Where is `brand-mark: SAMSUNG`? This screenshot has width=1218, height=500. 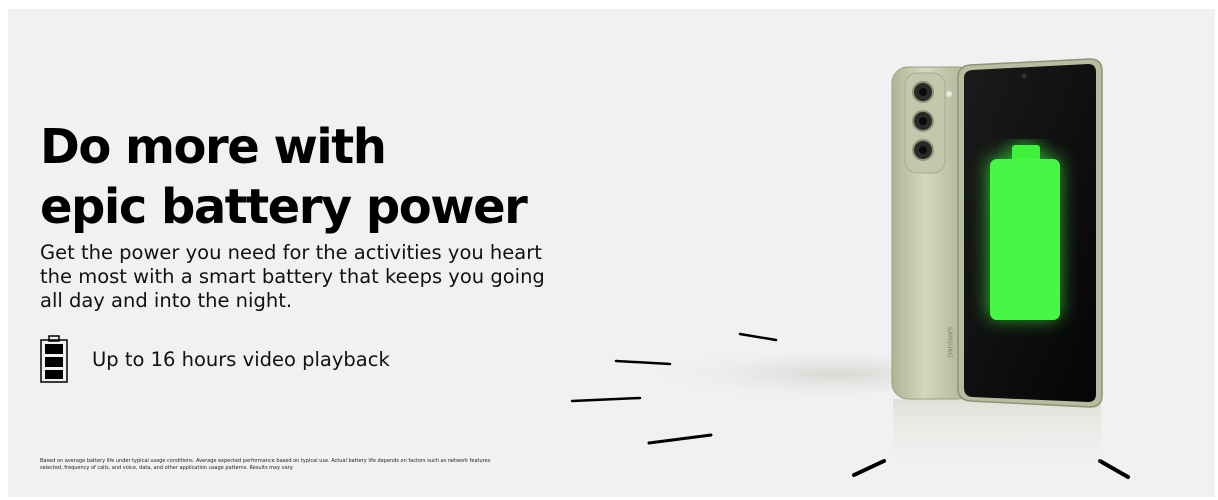 brand-mark: SAMSUNG is located at coordinates (949, 342).